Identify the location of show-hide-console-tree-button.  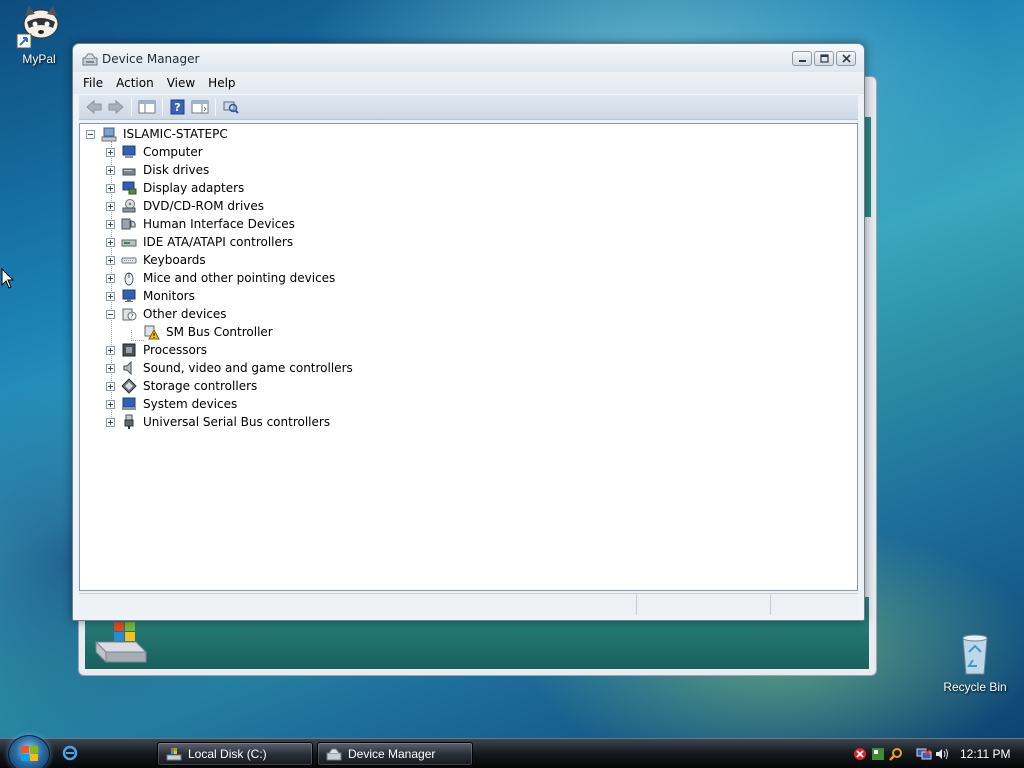
(147, 107).